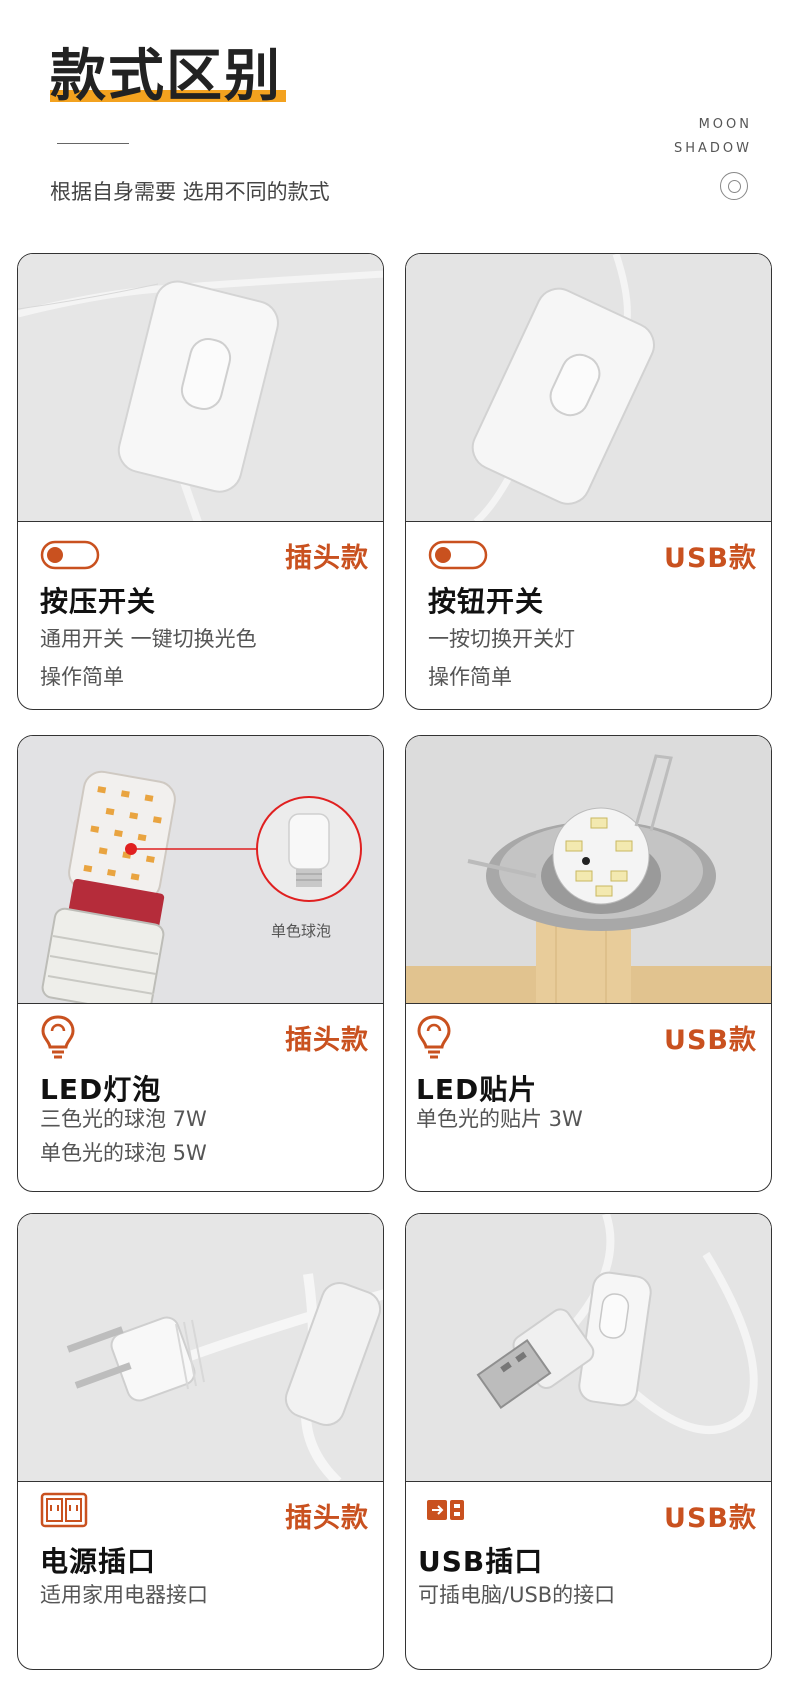 The height and width of the screenshot is (1687, 790). I want to click on info-press-switch: 插头款 按压开关 通用开关 一键切换光色 操作简单, so click(200, 614).